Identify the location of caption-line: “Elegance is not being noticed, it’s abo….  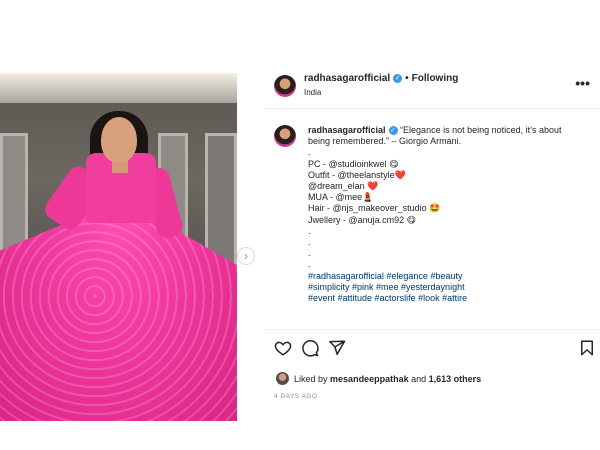
(481, 130).